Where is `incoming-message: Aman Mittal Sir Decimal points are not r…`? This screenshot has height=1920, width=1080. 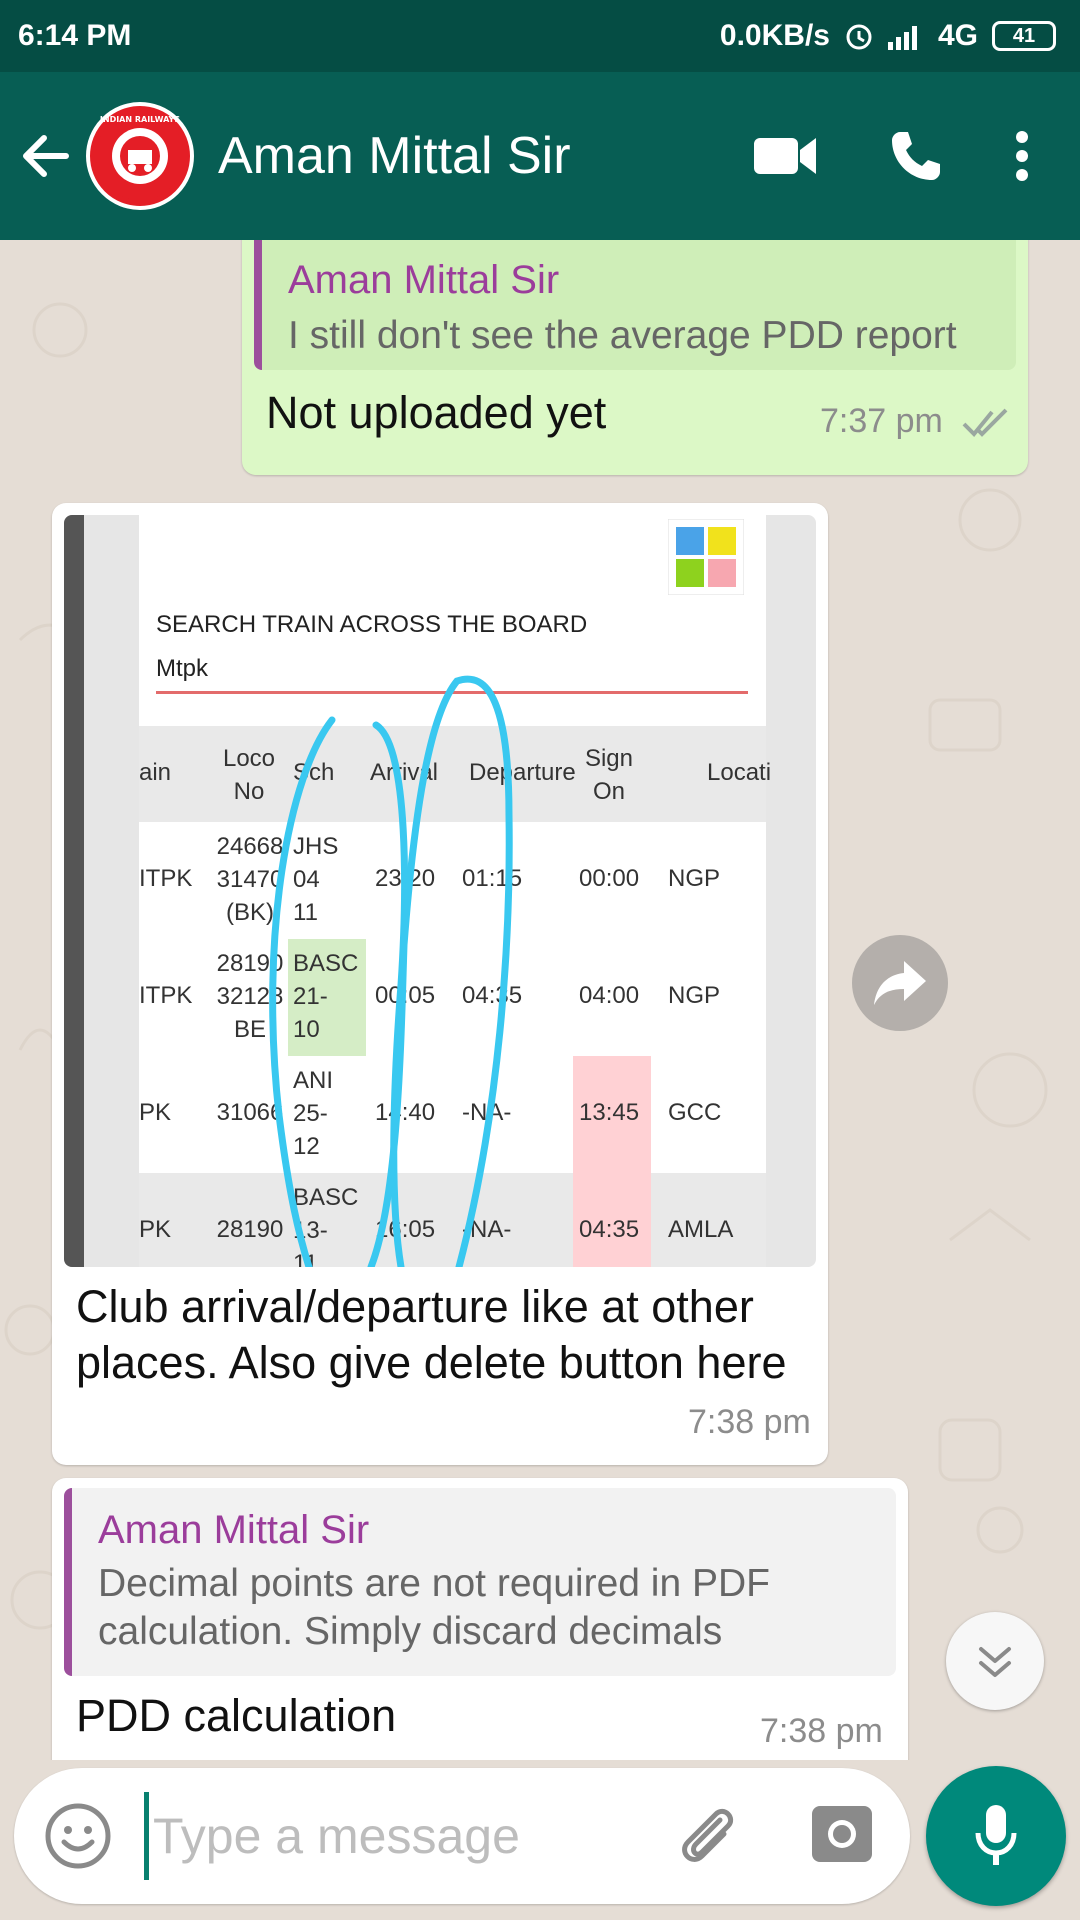
incoming-message: Aman Mittal Sir Decimal points are not r… is located at coordinates (480, 1619).